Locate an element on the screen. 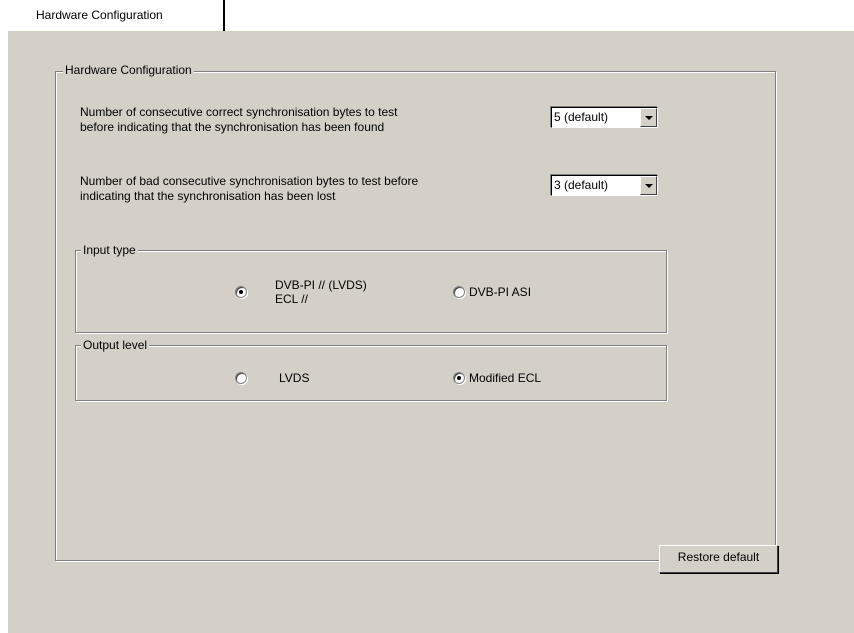  input-type-asi-radio is located at coordinates (459, 292).